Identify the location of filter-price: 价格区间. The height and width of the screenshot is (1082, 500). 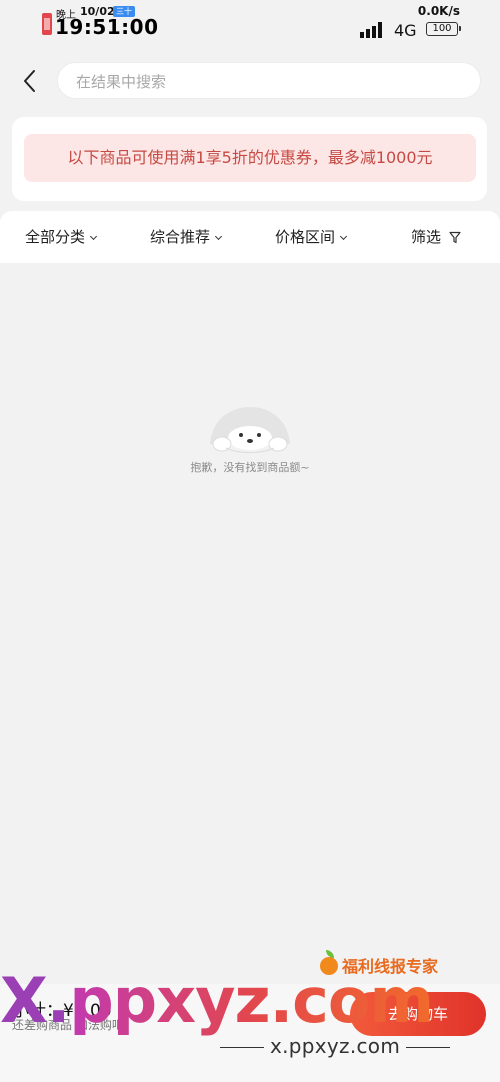
(311, 237).